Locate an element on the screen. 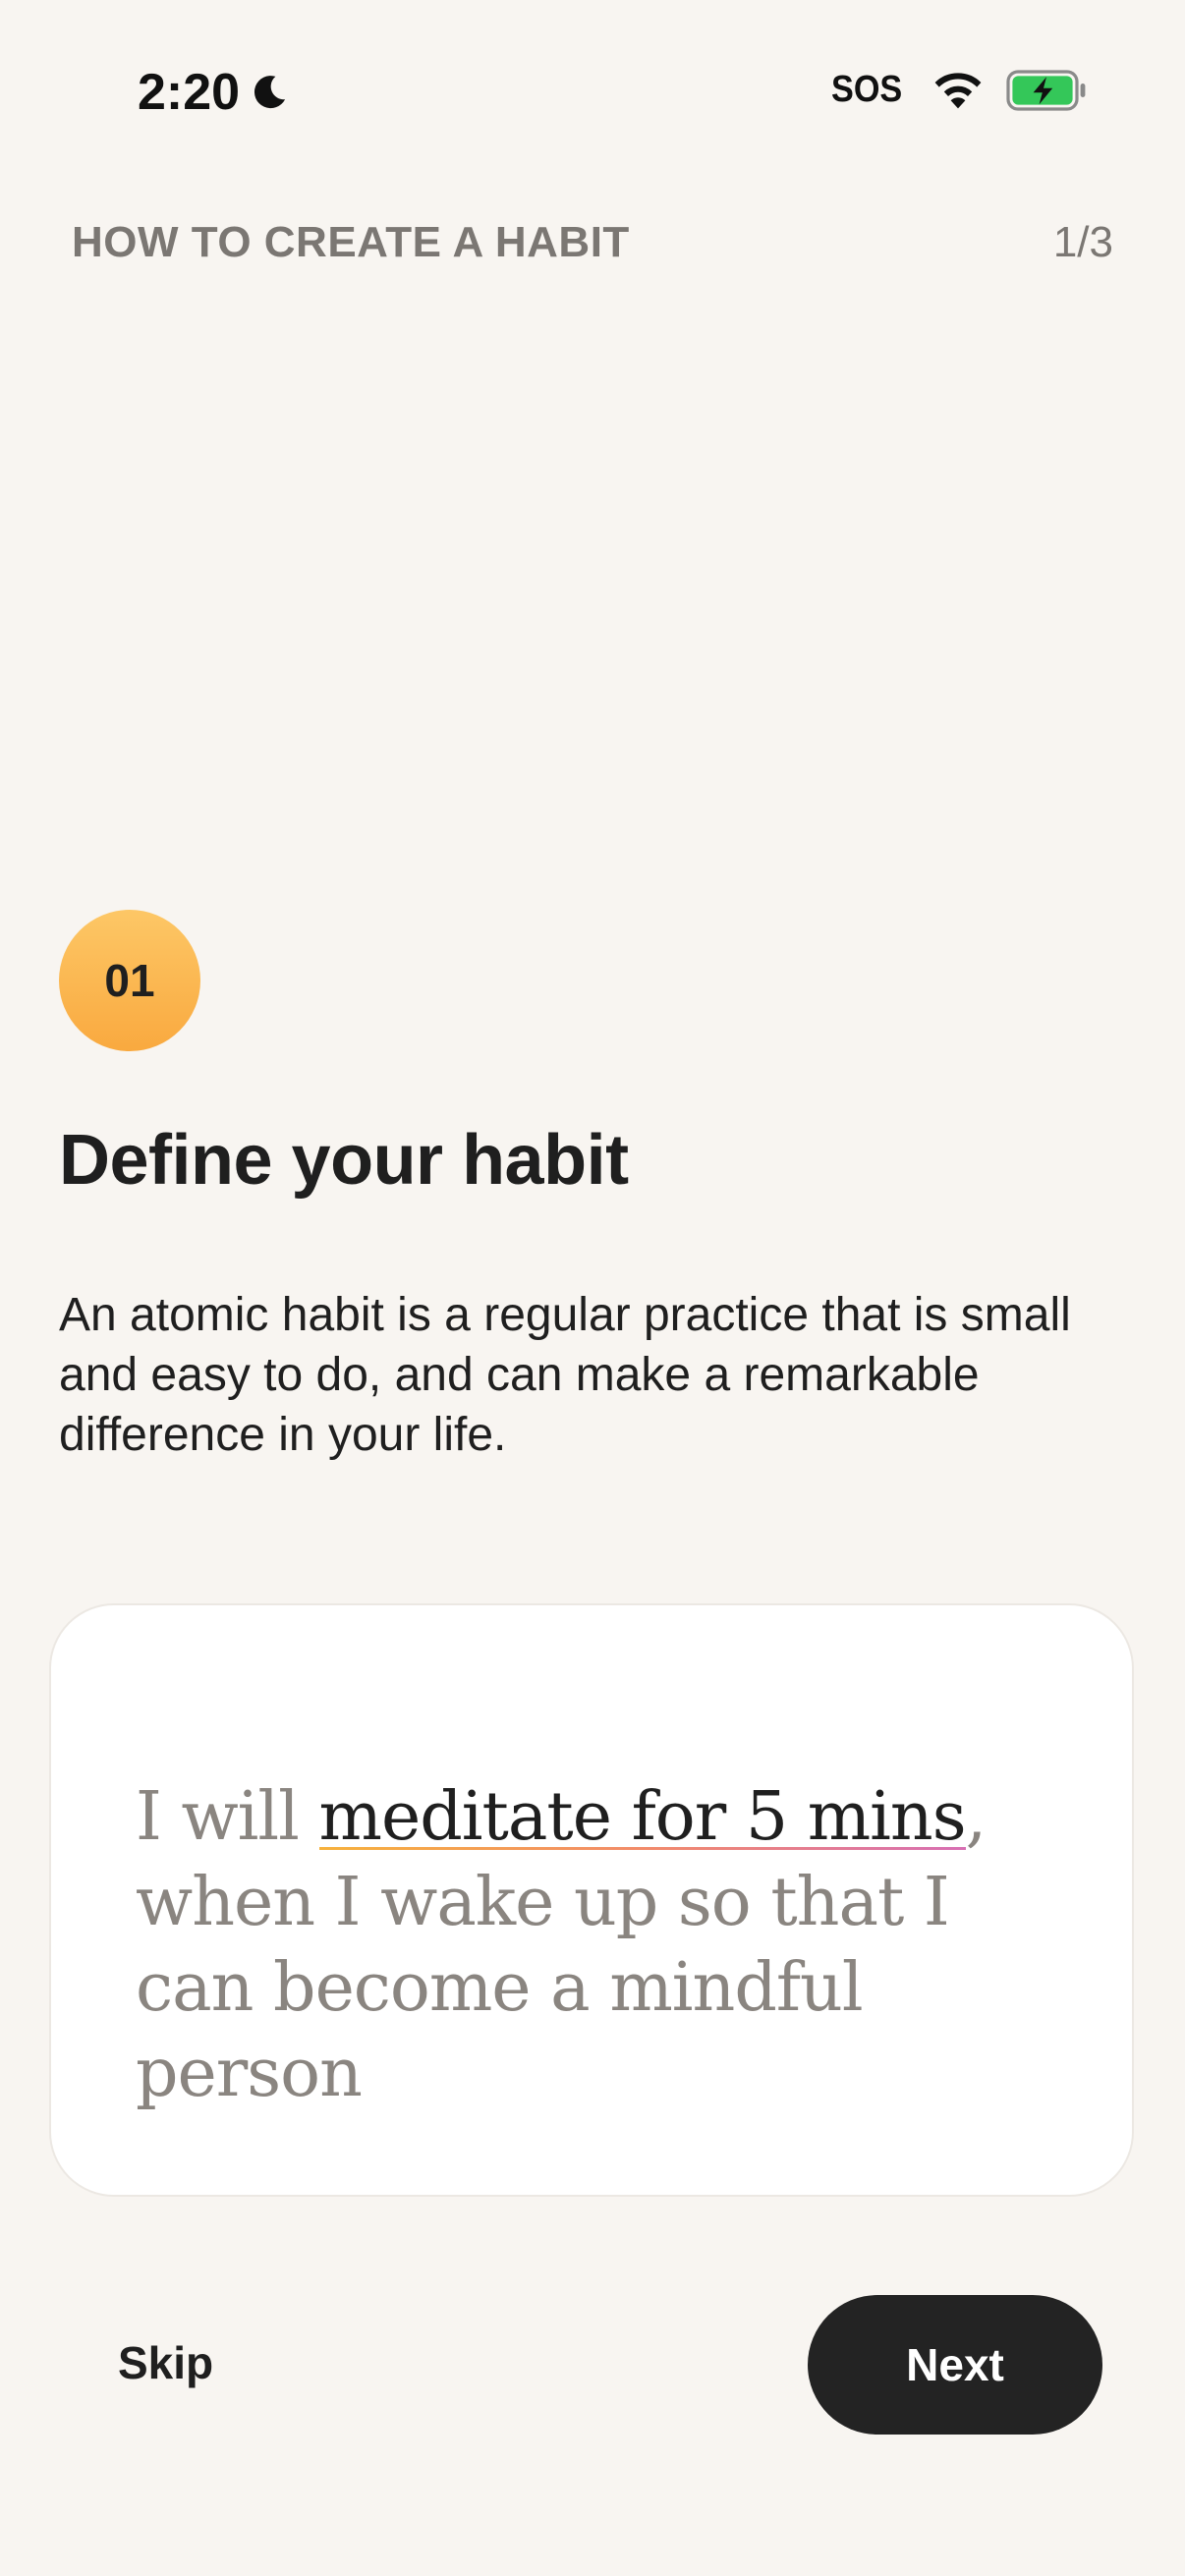 The width and height of the screenshot is (1185, 2576). onboarding-title: HOW TO CREATE A HABIT is located at coordinates (351, 242).